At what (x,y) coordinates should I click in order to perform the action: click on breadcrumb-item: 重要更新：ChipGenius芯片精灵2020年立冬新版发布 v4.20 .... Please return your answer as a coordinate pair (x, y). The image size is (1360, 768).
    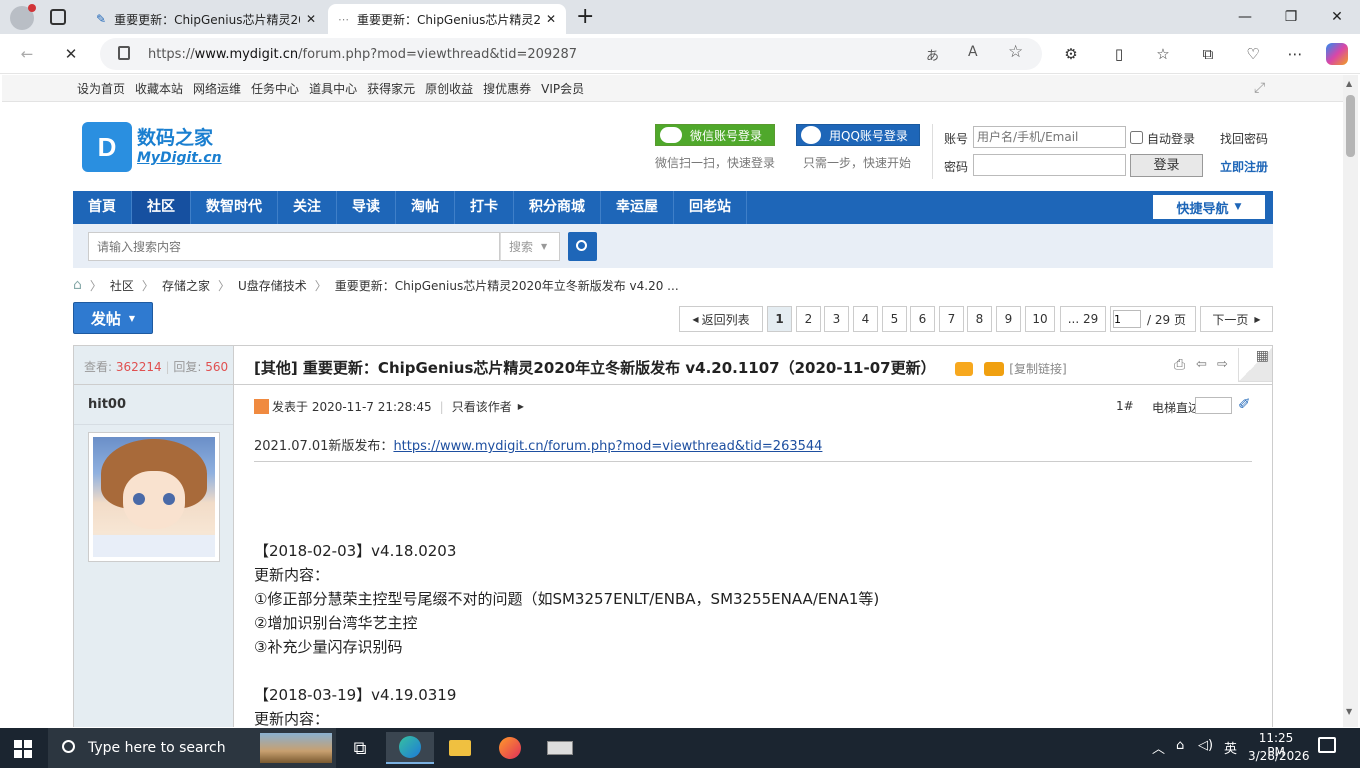
    Looking at the image, I should click on (507, 285).